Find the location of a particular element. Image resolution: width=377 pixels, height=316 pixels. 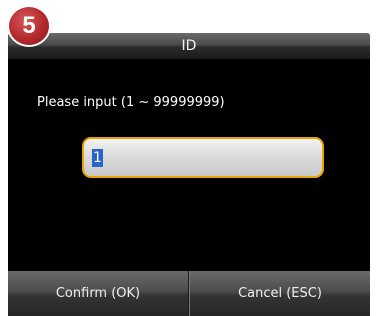

dialog-title: ID is located at coordinates (189, 46).